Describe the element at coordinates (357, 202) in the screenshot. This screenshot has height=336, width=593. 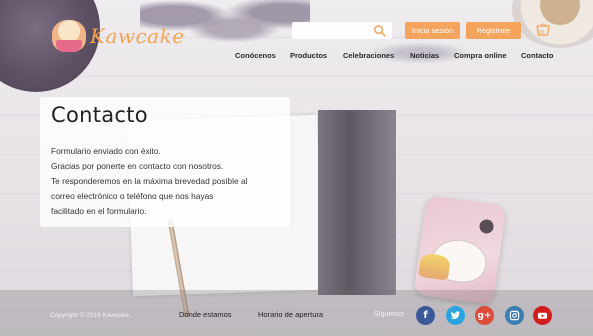
I see `notebook-cover` at that location.